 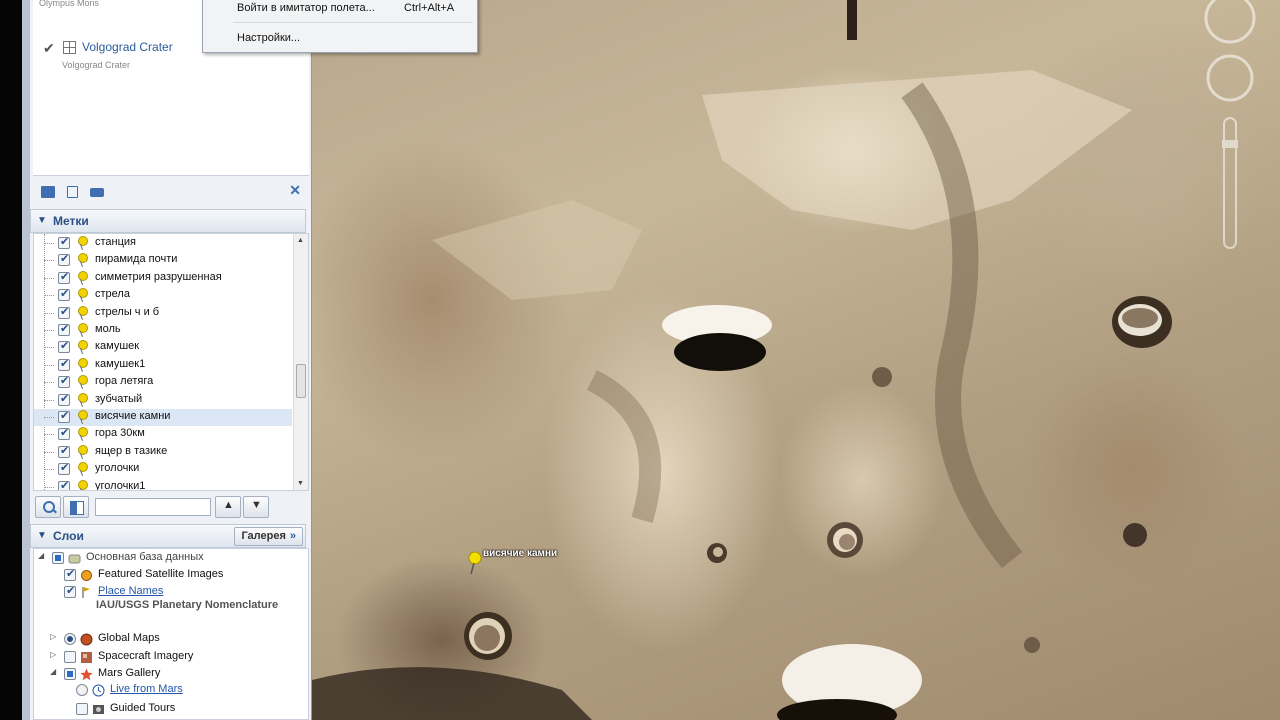 What do you see at coordinates (163, 382) in the screenshot?
I see `place-item: гора летяга` at bounding box center [163, 382].